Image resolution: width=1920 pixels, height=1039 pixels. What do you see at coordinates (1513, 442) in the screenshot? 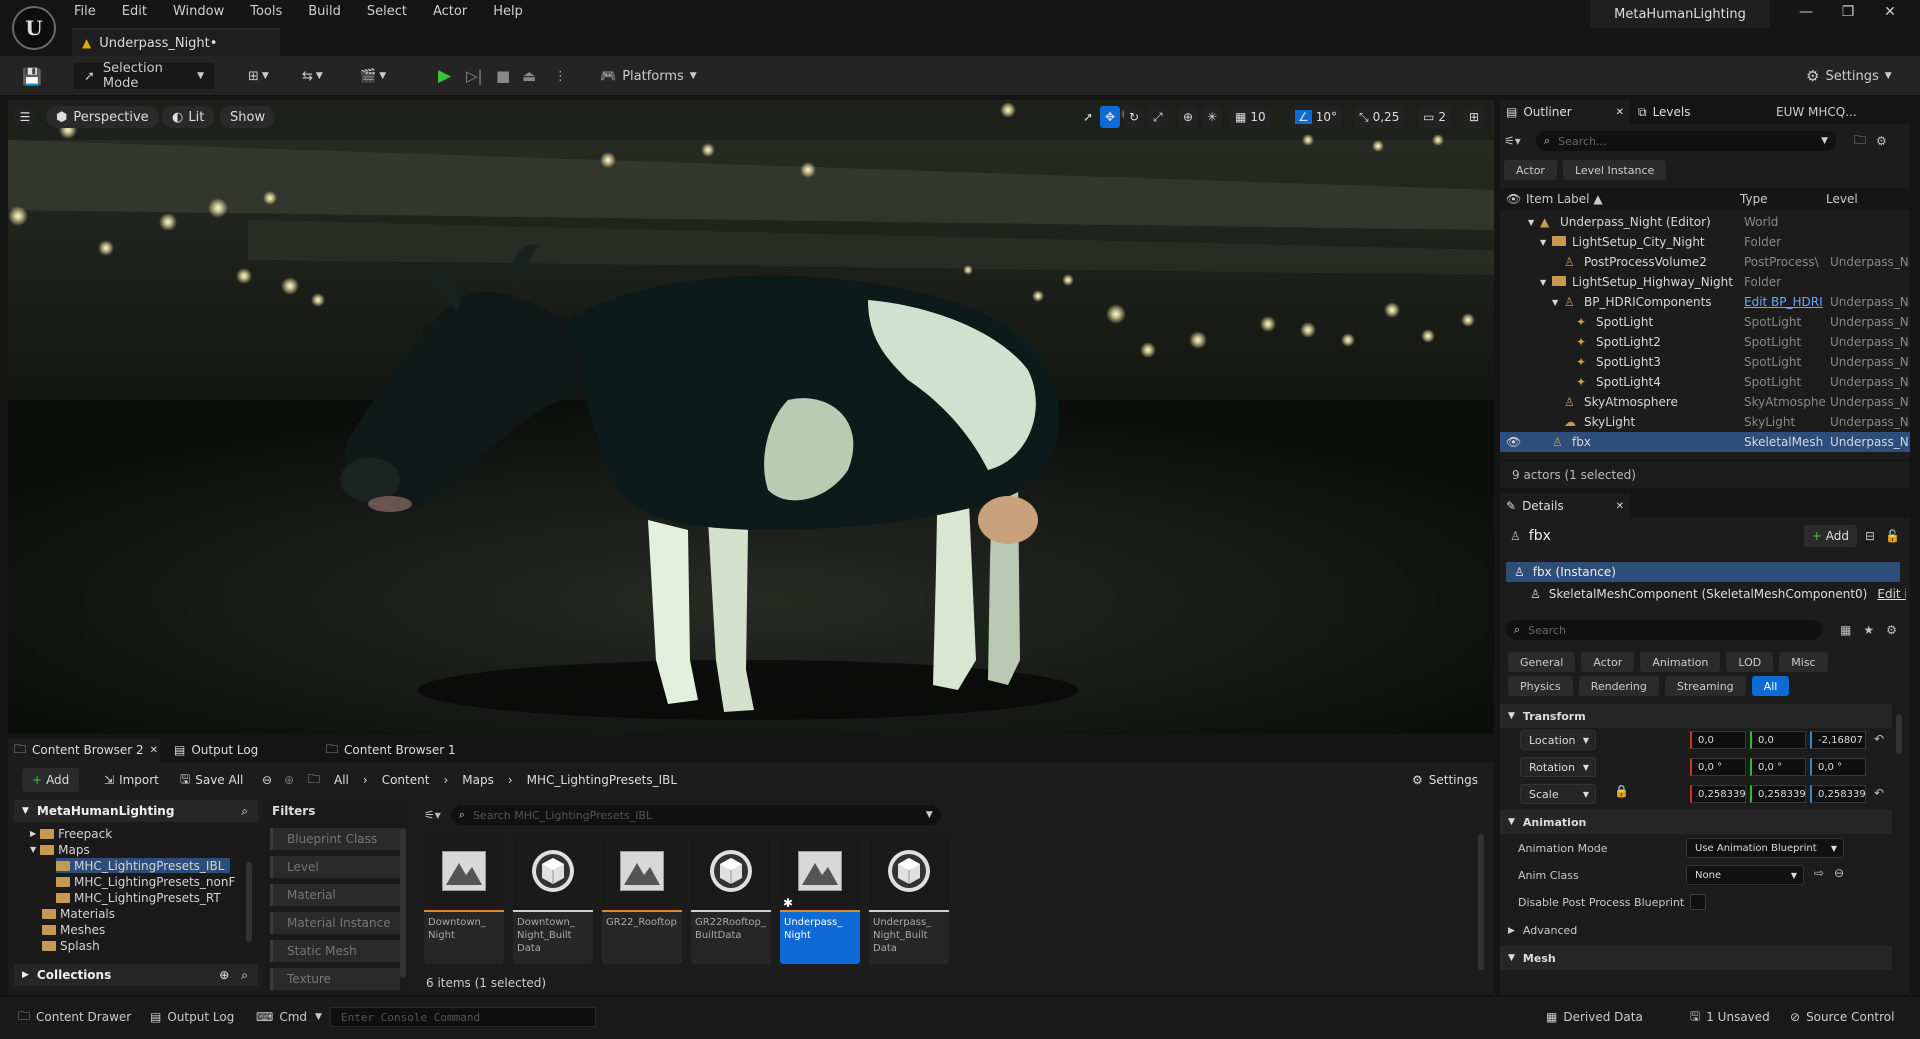
I see `visibility-icon: 👁` at bounding box center [1513, 442].